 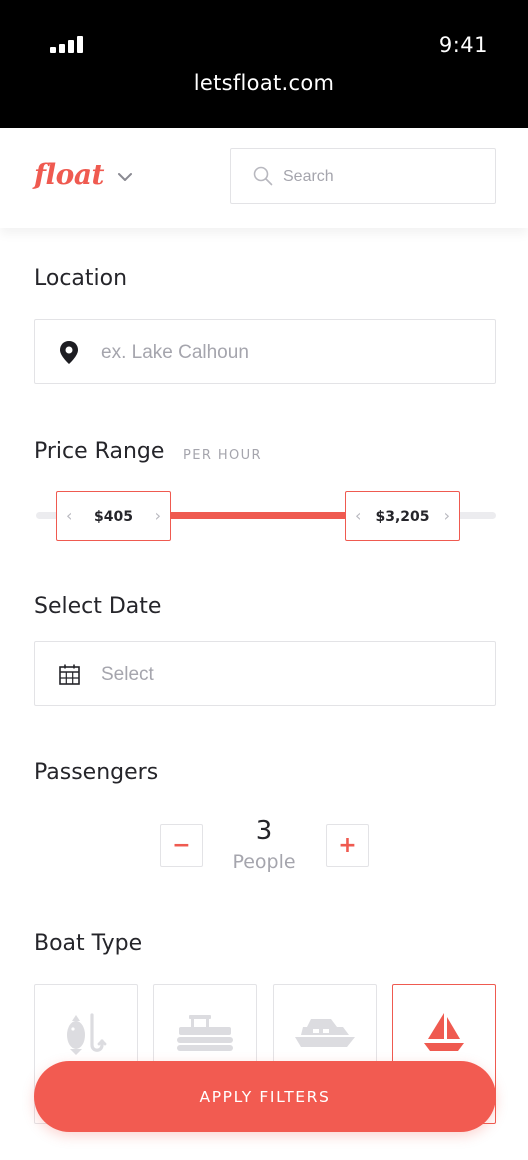 What do you see at coordinates (69, 174) in the screenshot?
I see `float-logo: float` at bounding box center [69, 174].